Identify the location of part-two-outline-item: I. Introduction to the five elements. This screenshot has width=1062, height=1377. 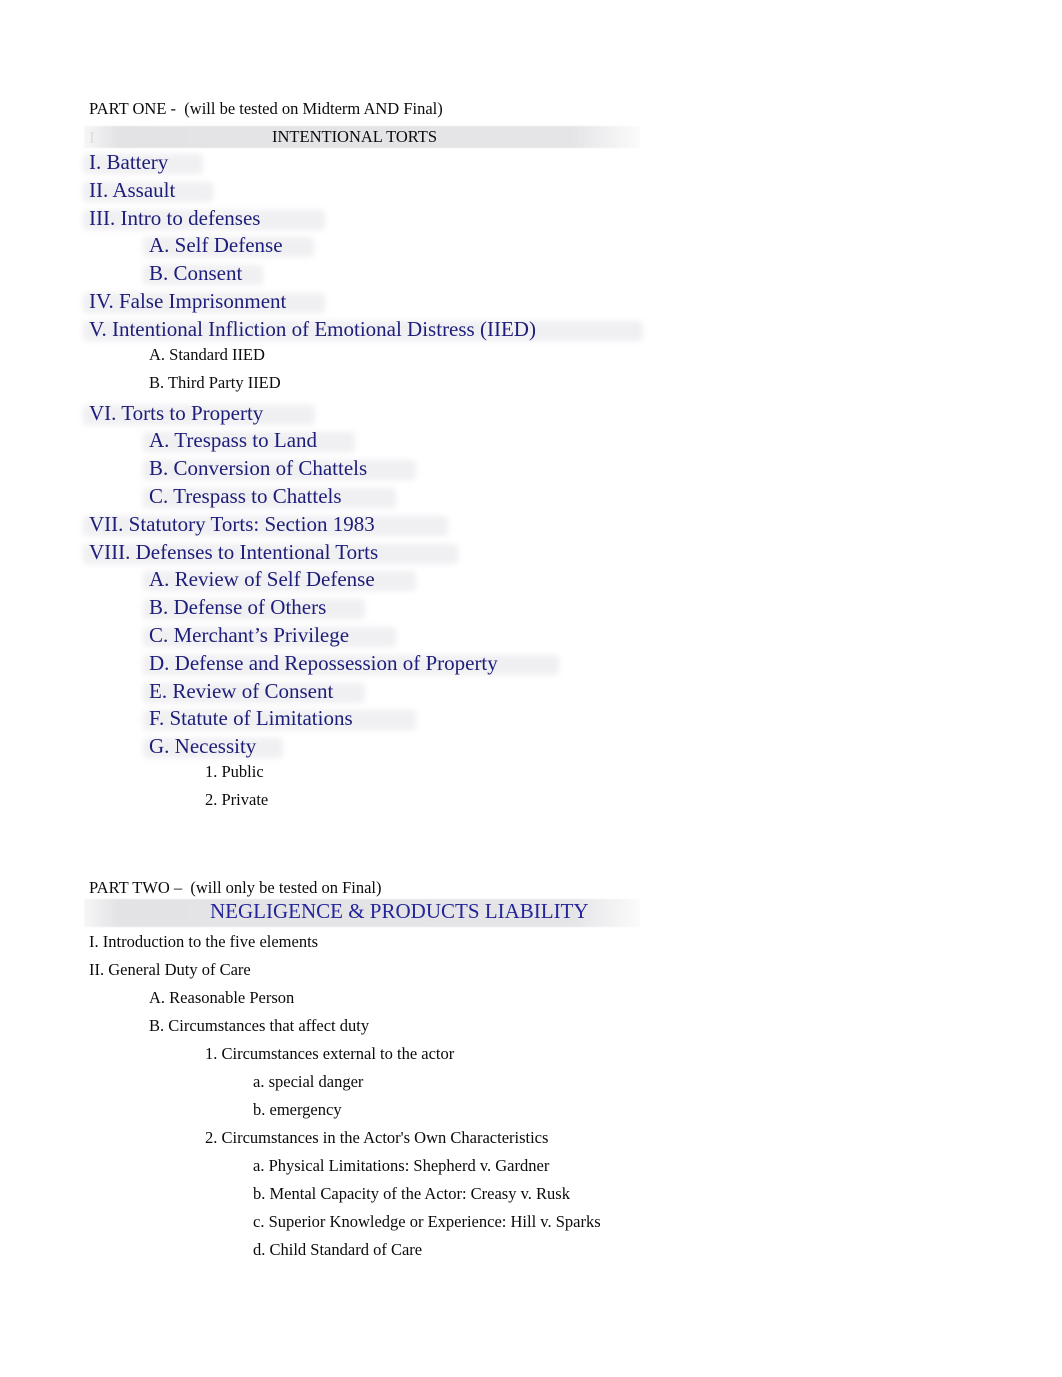
(204, 941).